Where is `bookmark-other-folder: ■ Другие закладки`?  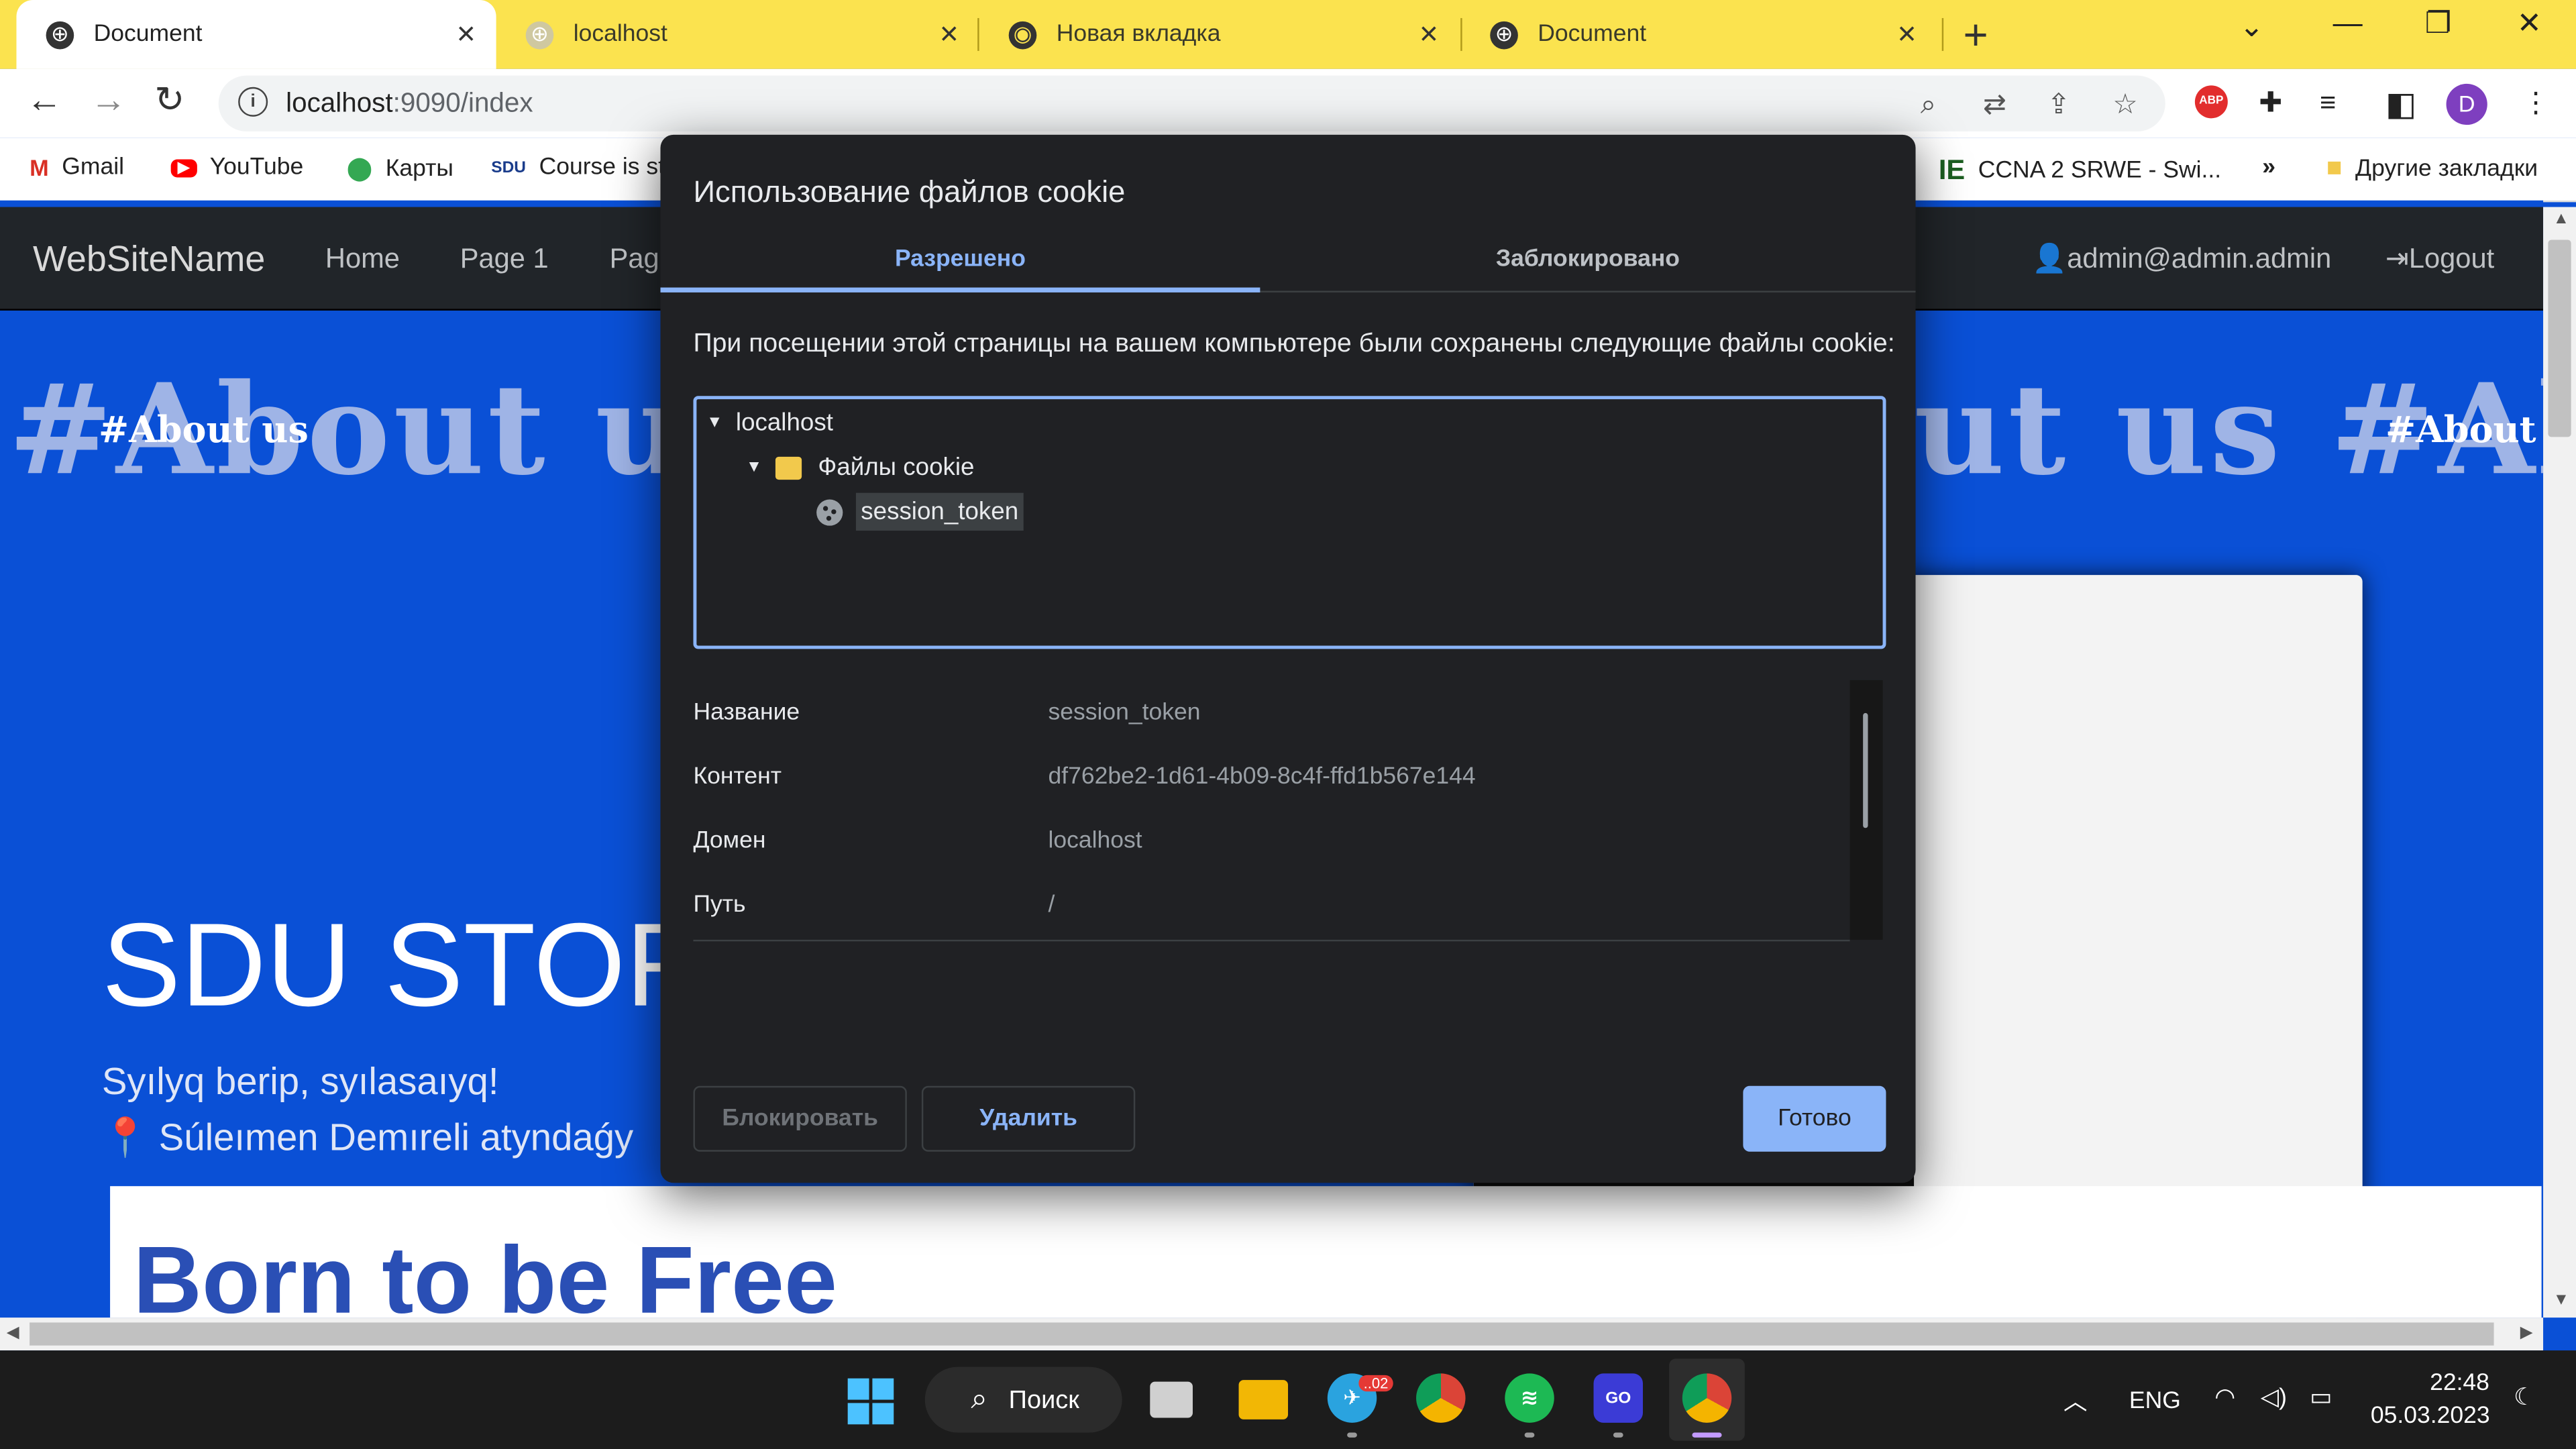 bookmark-other-folder: ■ Другие закладки is located at coordinates (2432, 169).